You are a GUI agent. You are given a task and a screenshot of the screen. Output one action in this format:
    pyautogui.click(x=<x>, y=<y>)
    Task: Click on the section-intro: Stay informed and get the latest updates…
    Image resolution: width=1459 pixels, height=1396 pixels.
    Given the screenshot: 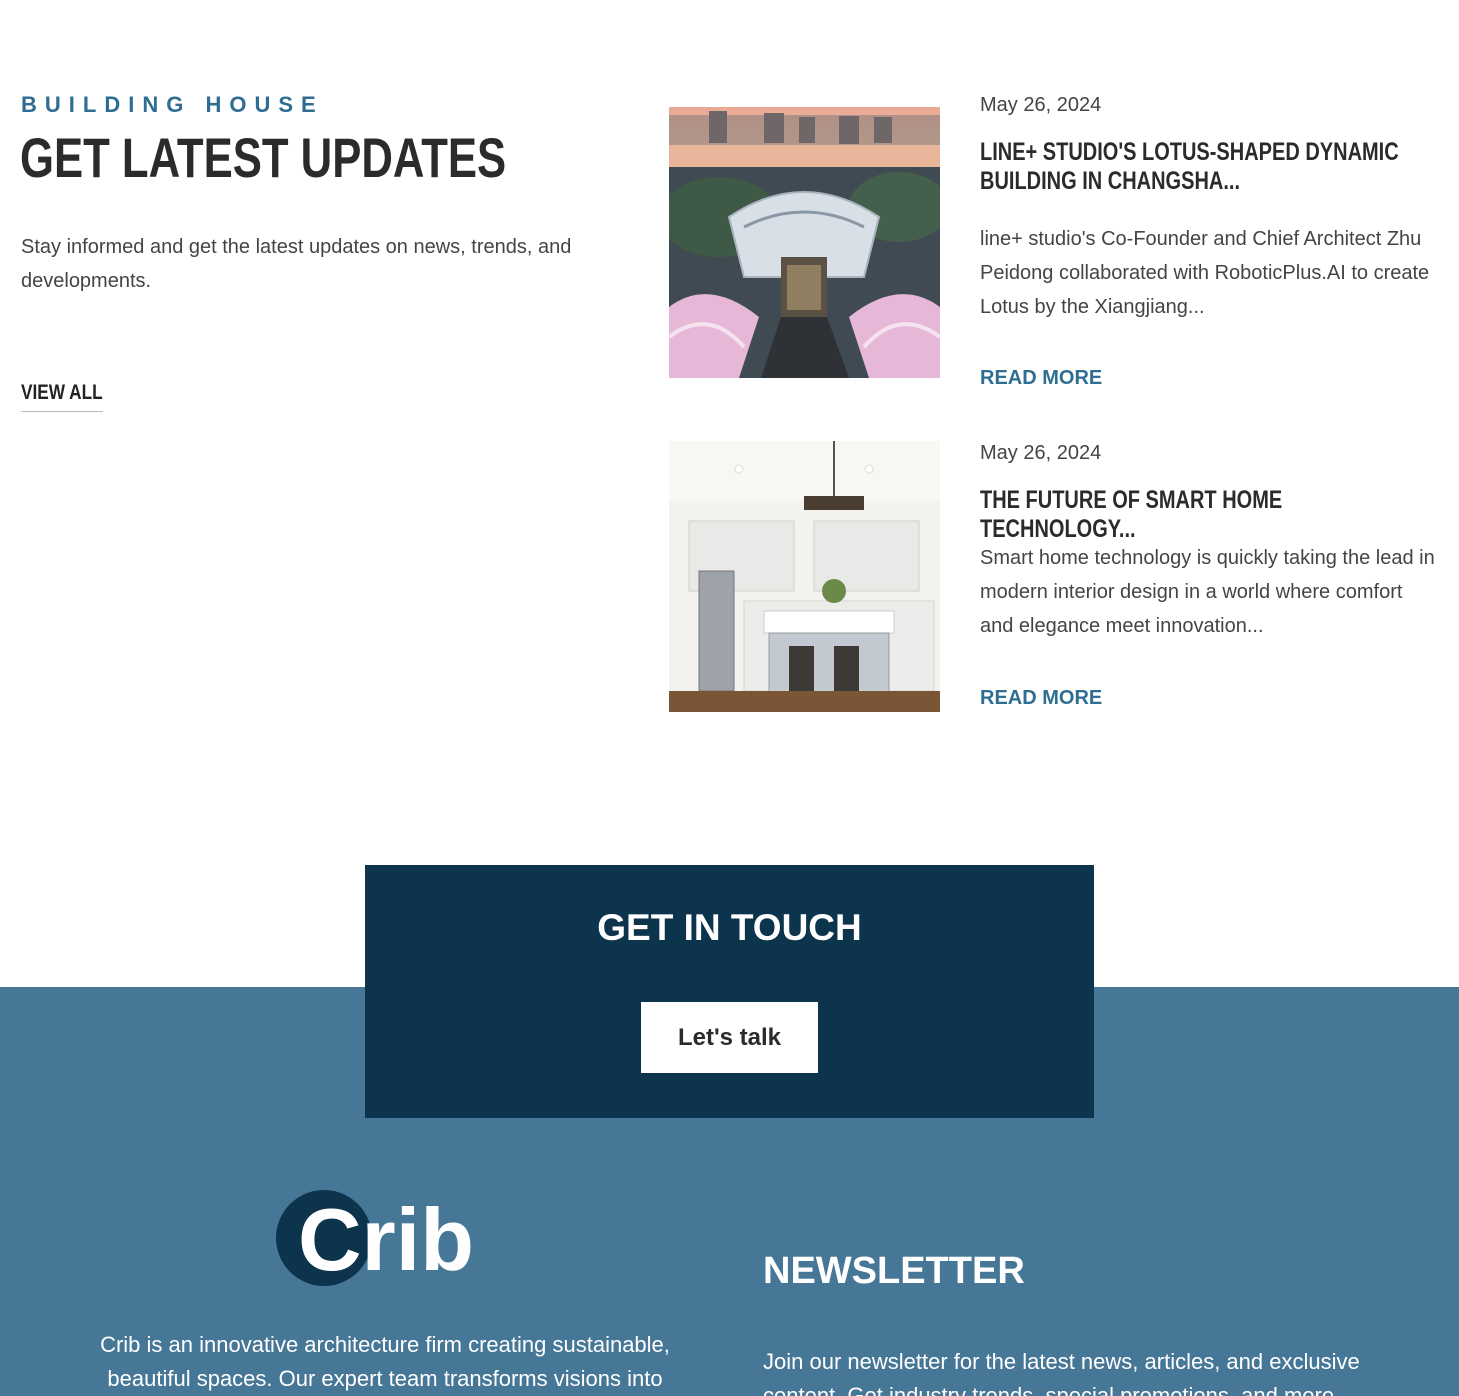 What is the action you would take?
    pyautogui.click(x=296, y=264)
    